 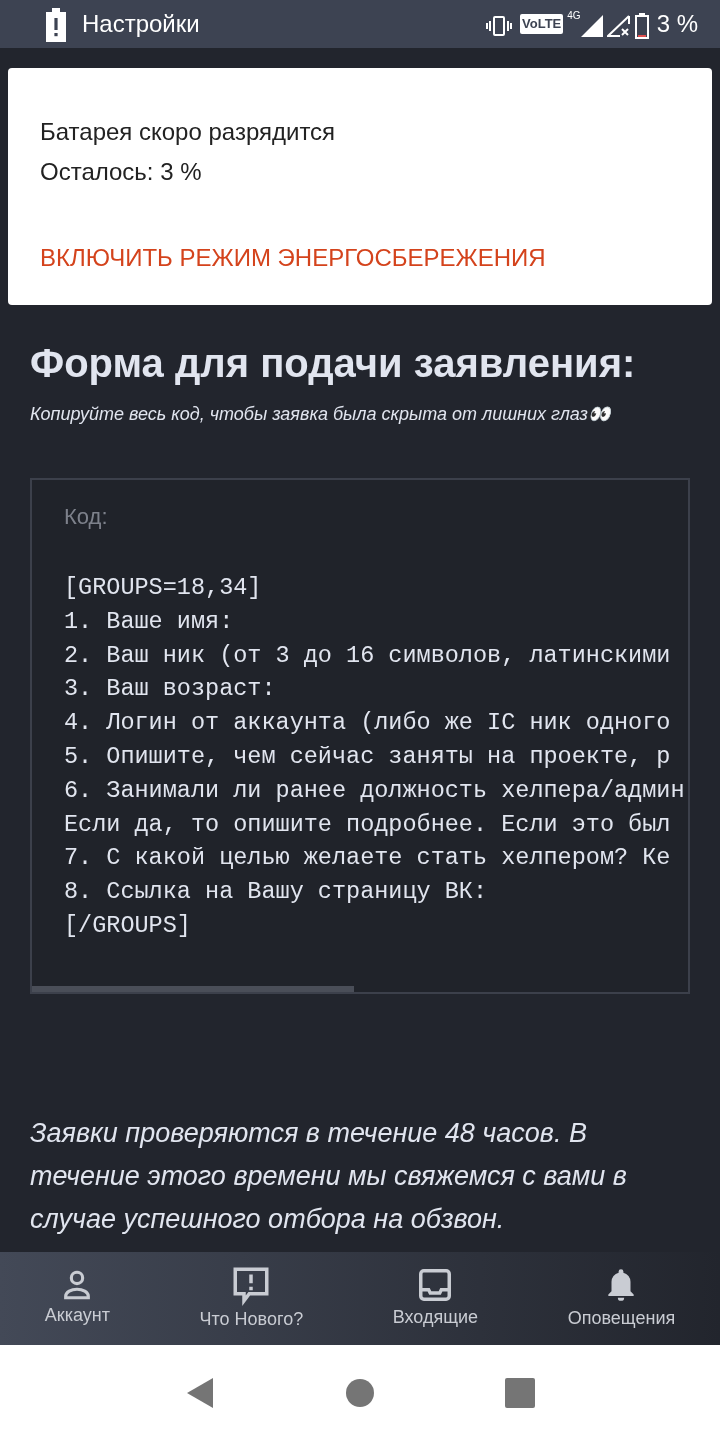 What do you see at coordinates (333, 363) in the screenshot?
I see `page-heading: Форма для подачи заявления:` at bounding box center [333, 363].